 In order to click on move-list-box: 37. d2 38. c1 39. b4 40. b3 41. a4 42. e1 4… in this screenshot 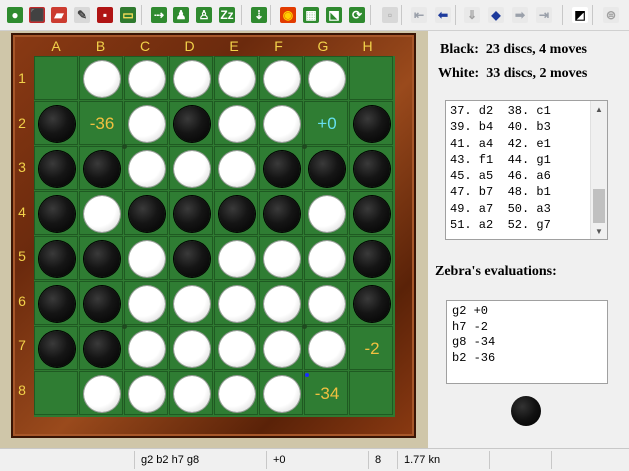, I will do `click(526, 170)`.